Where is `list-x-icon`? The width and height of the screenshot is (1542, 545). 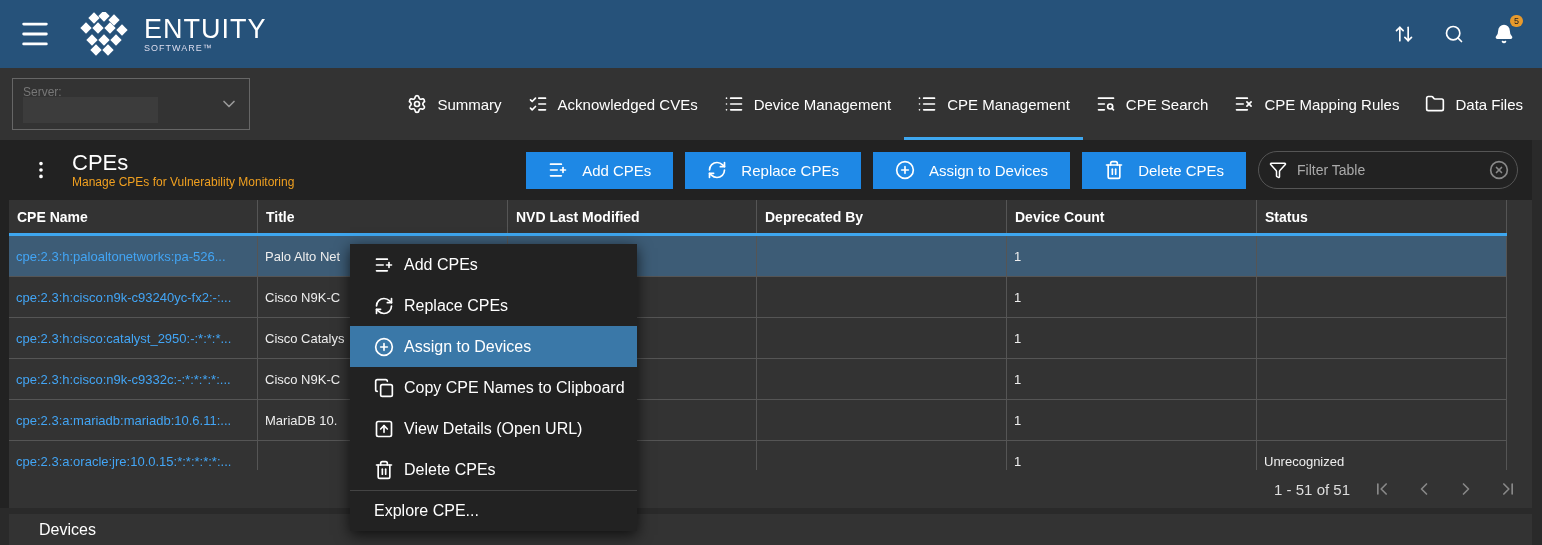 list-x-icon is located at coordinates (1244, 104).